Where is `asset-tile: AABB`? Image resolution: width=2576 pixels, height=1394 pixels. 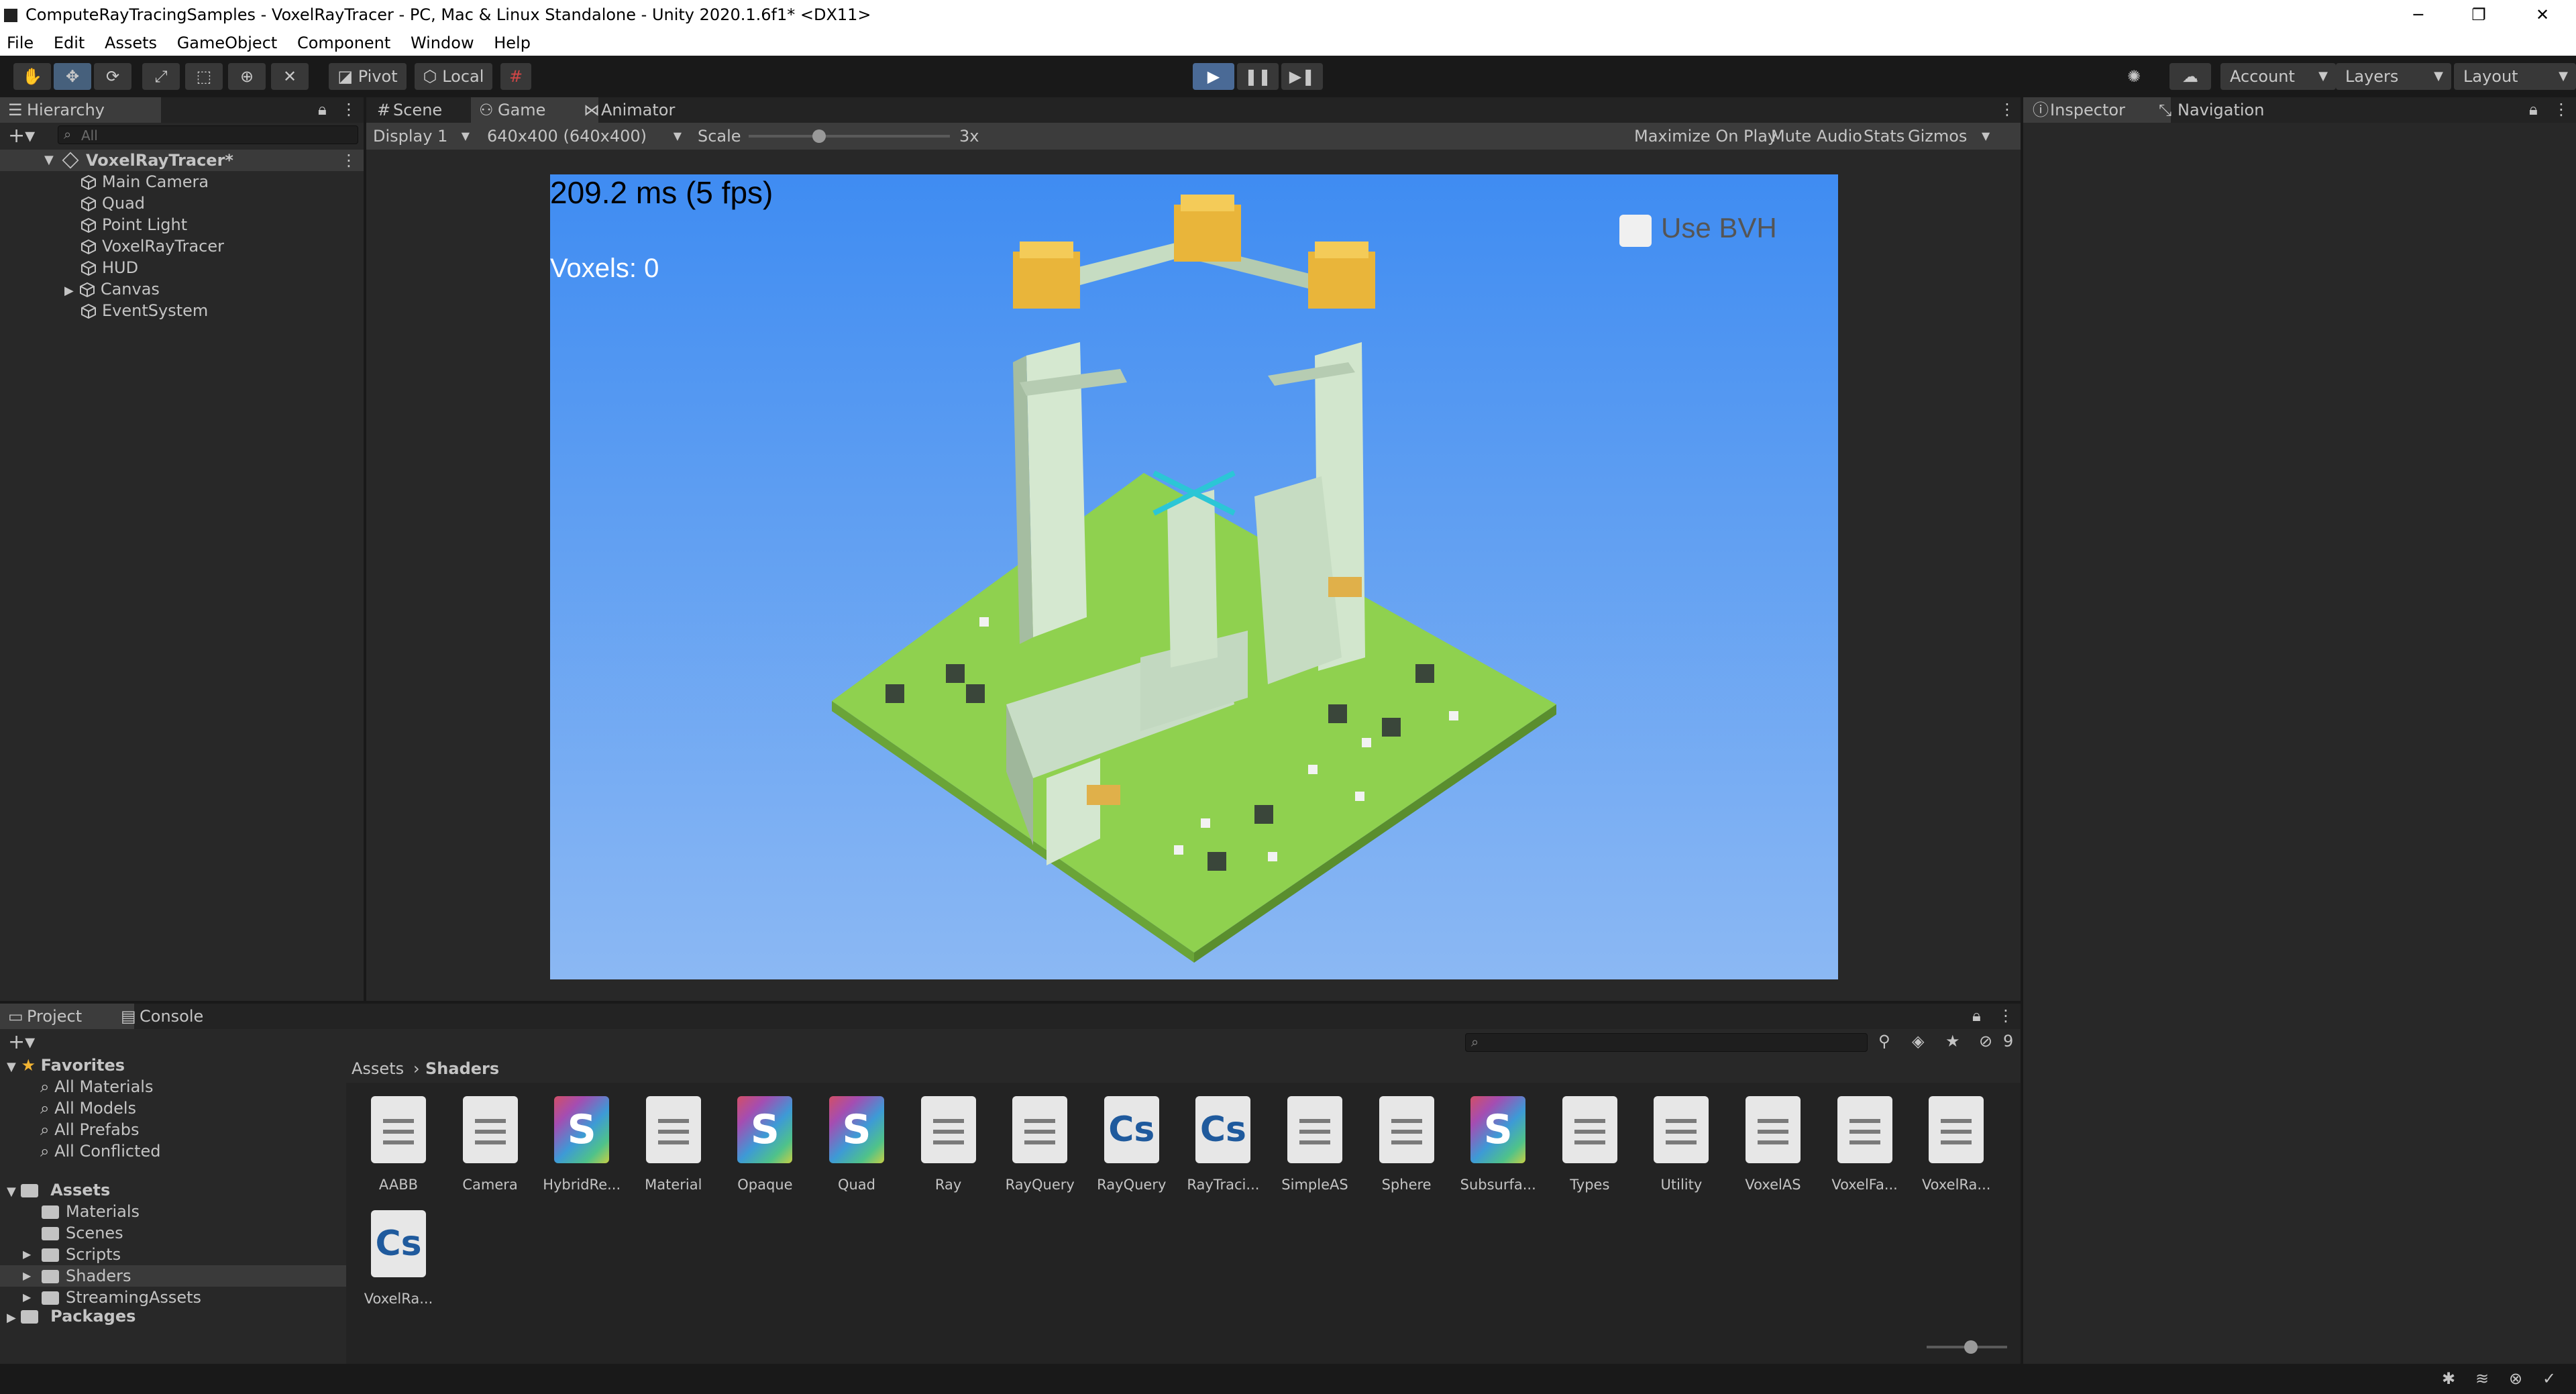
asset-tile: AABB is located at coordinates (398, 1144).